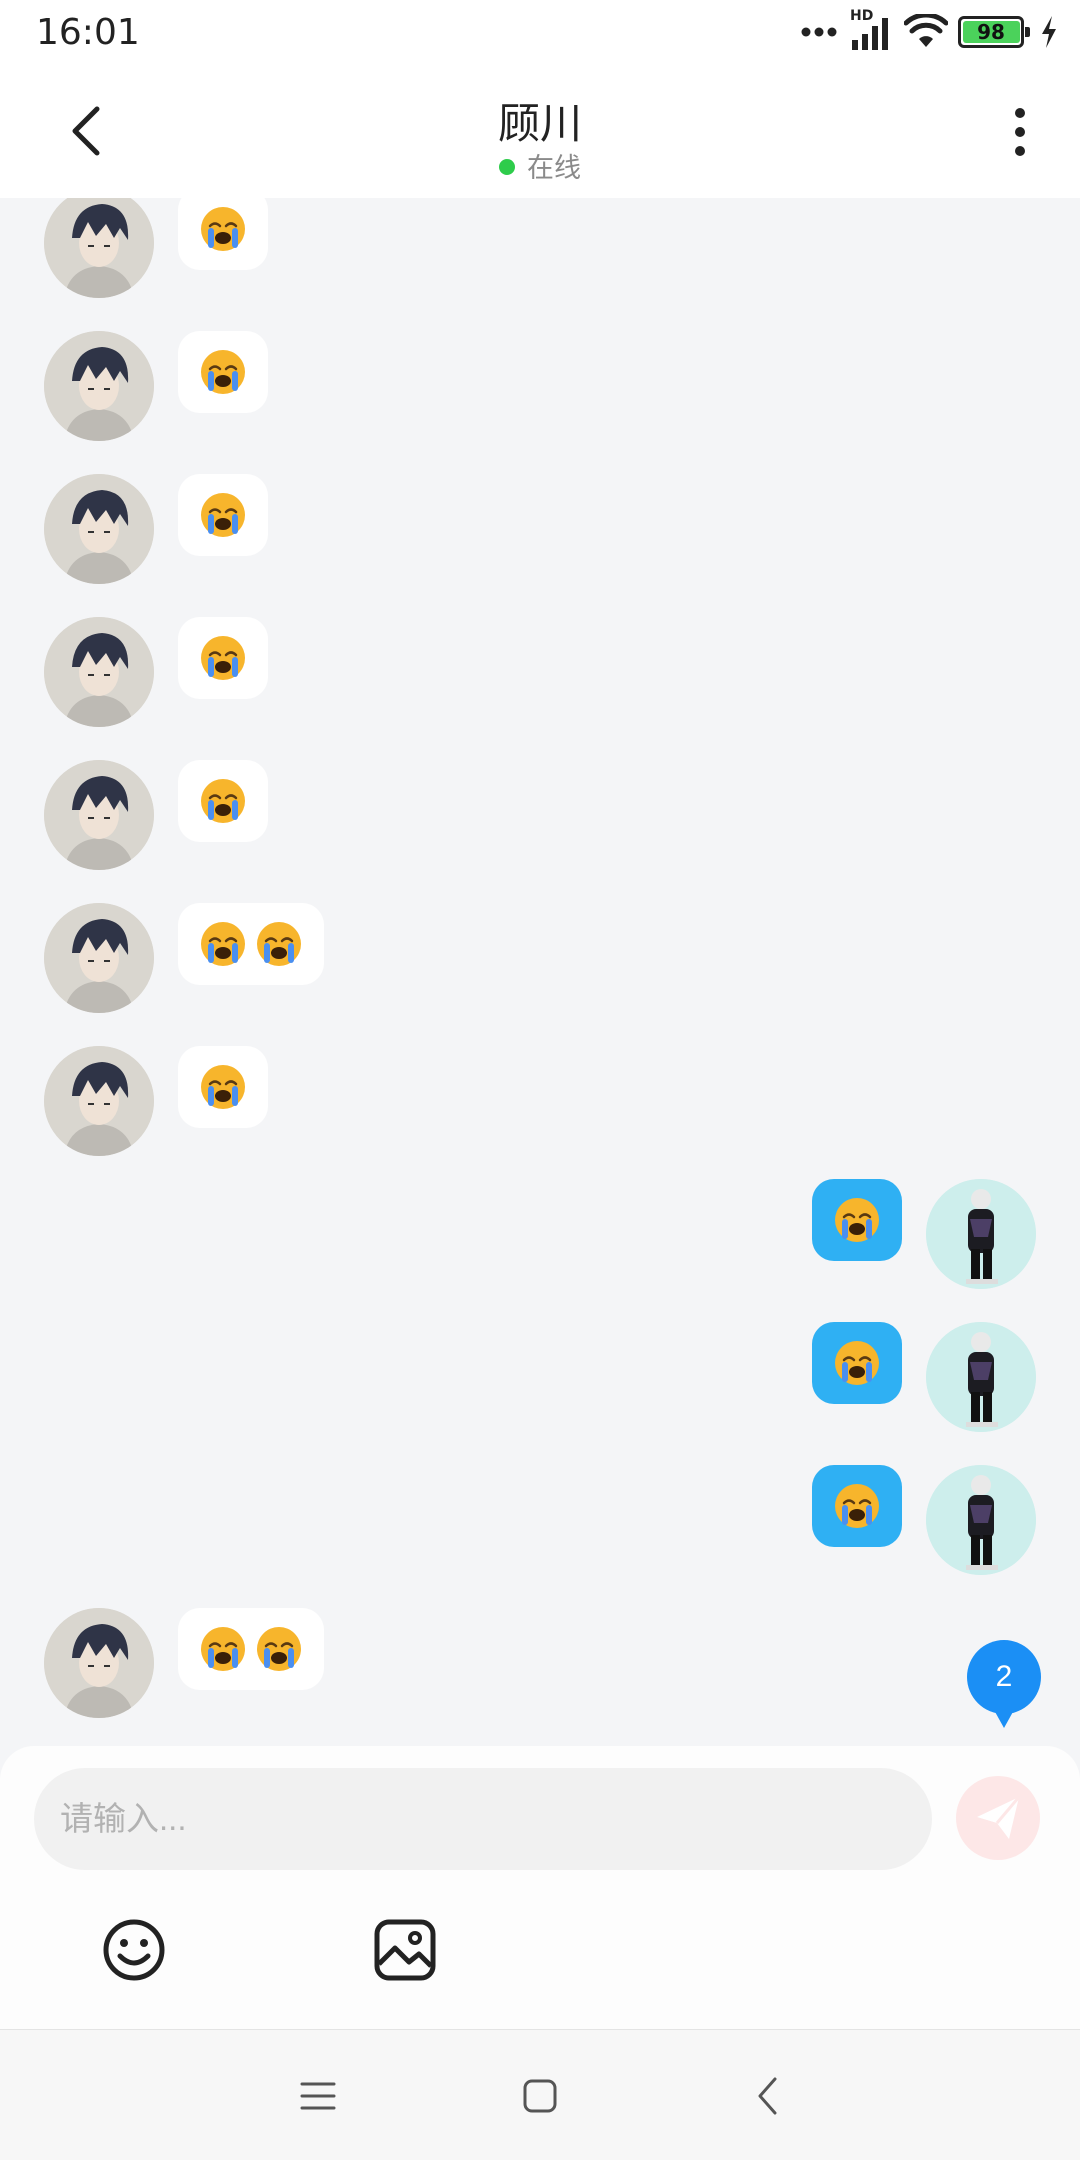 The height and width of the screenshot is (2160, 1080). What do you see at coordinates (872, 30) in the screenshot?
I see `cellular-signal-icon: HD` at bounding box center [872, 30].